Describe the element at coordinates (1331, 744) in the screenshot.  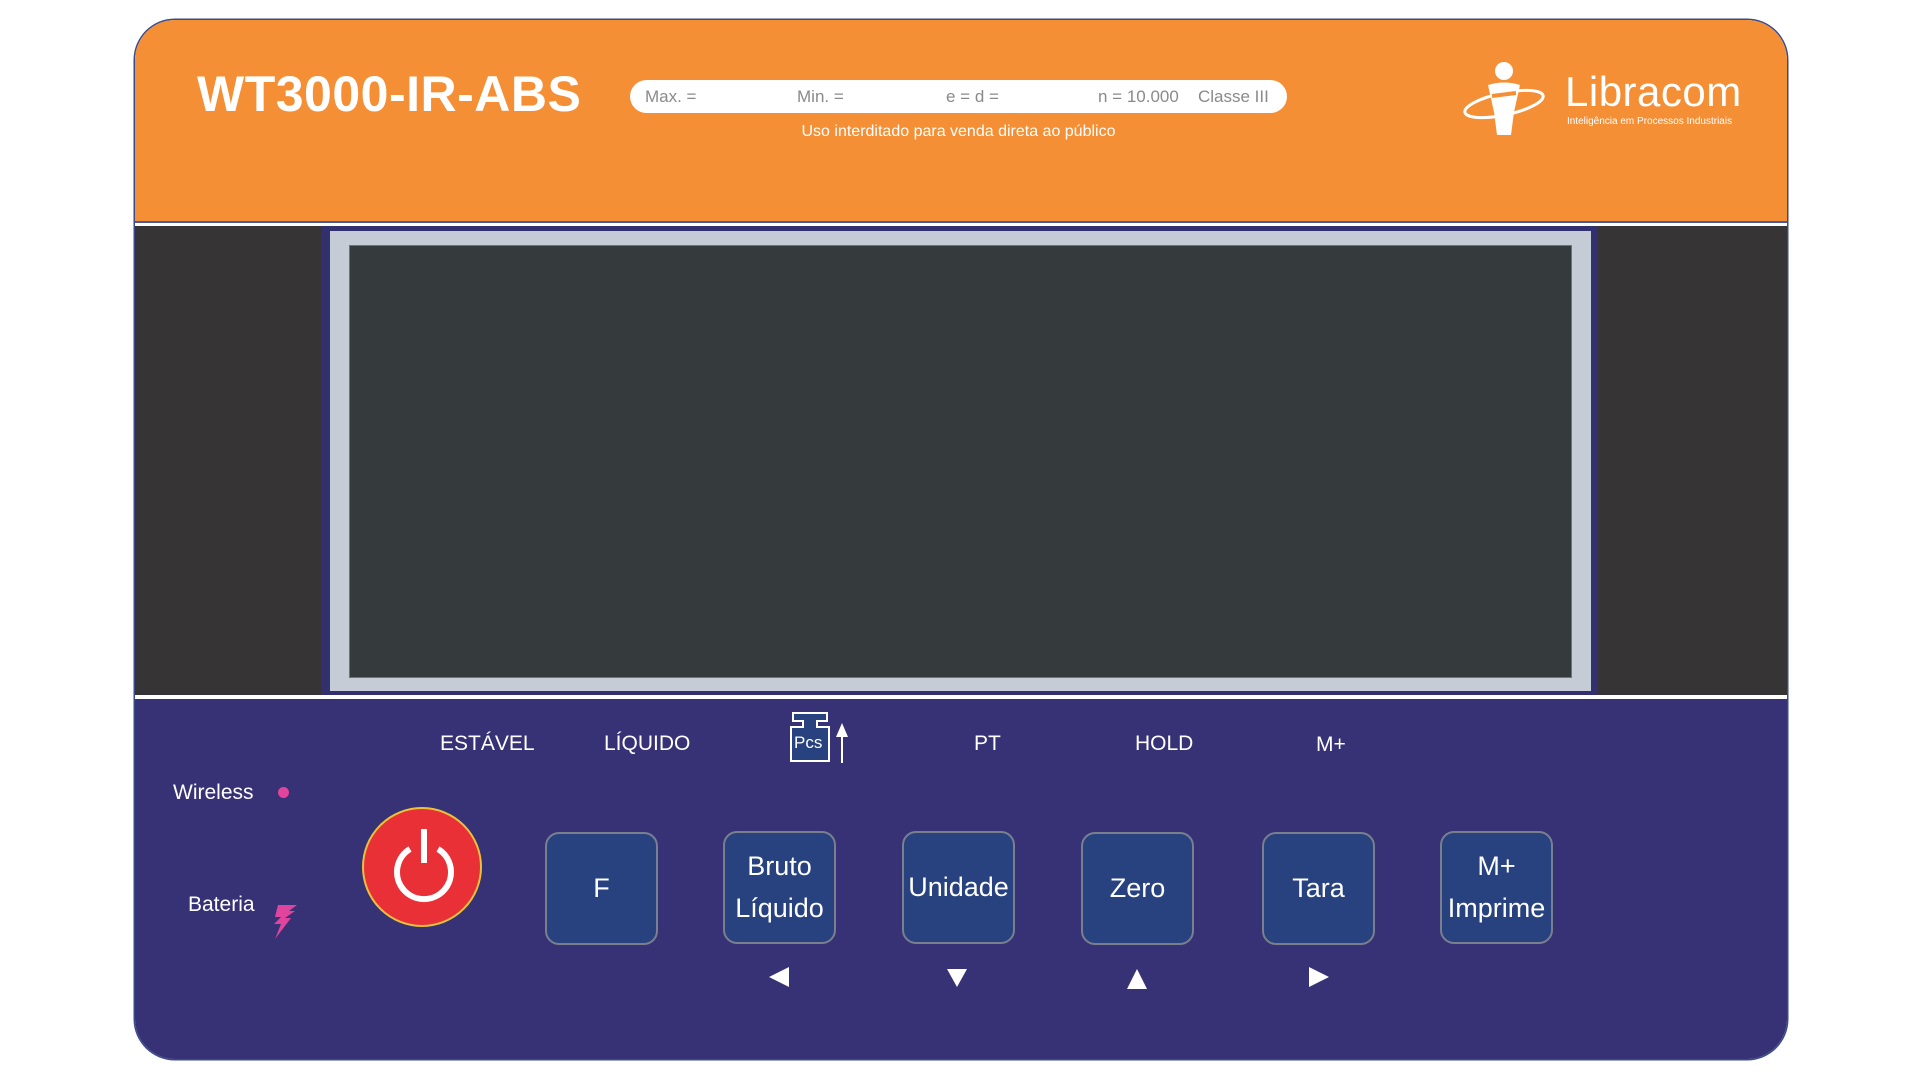
I see `status-m-plus: M+` at that location.